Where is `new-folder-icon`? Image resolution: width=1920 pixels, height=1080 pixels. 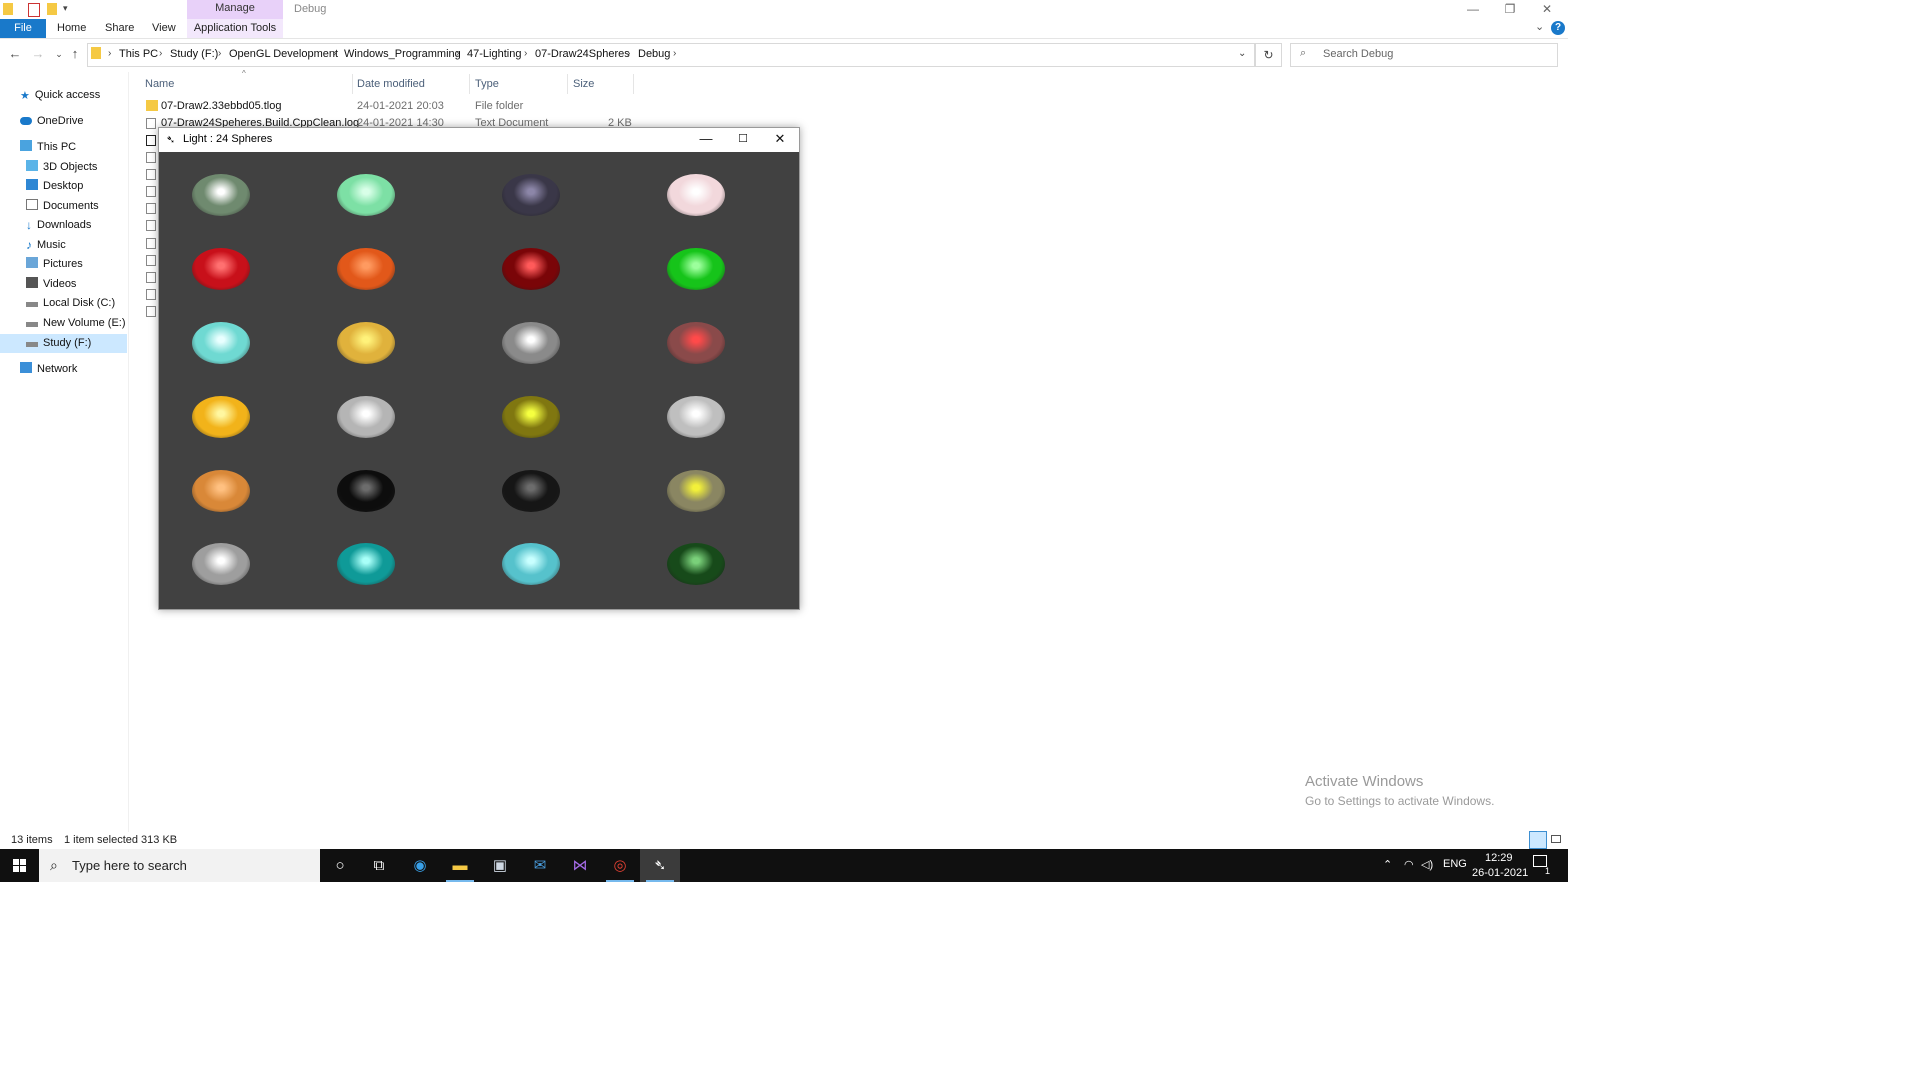
new-folder-icon is located at coordinates (52, 9).